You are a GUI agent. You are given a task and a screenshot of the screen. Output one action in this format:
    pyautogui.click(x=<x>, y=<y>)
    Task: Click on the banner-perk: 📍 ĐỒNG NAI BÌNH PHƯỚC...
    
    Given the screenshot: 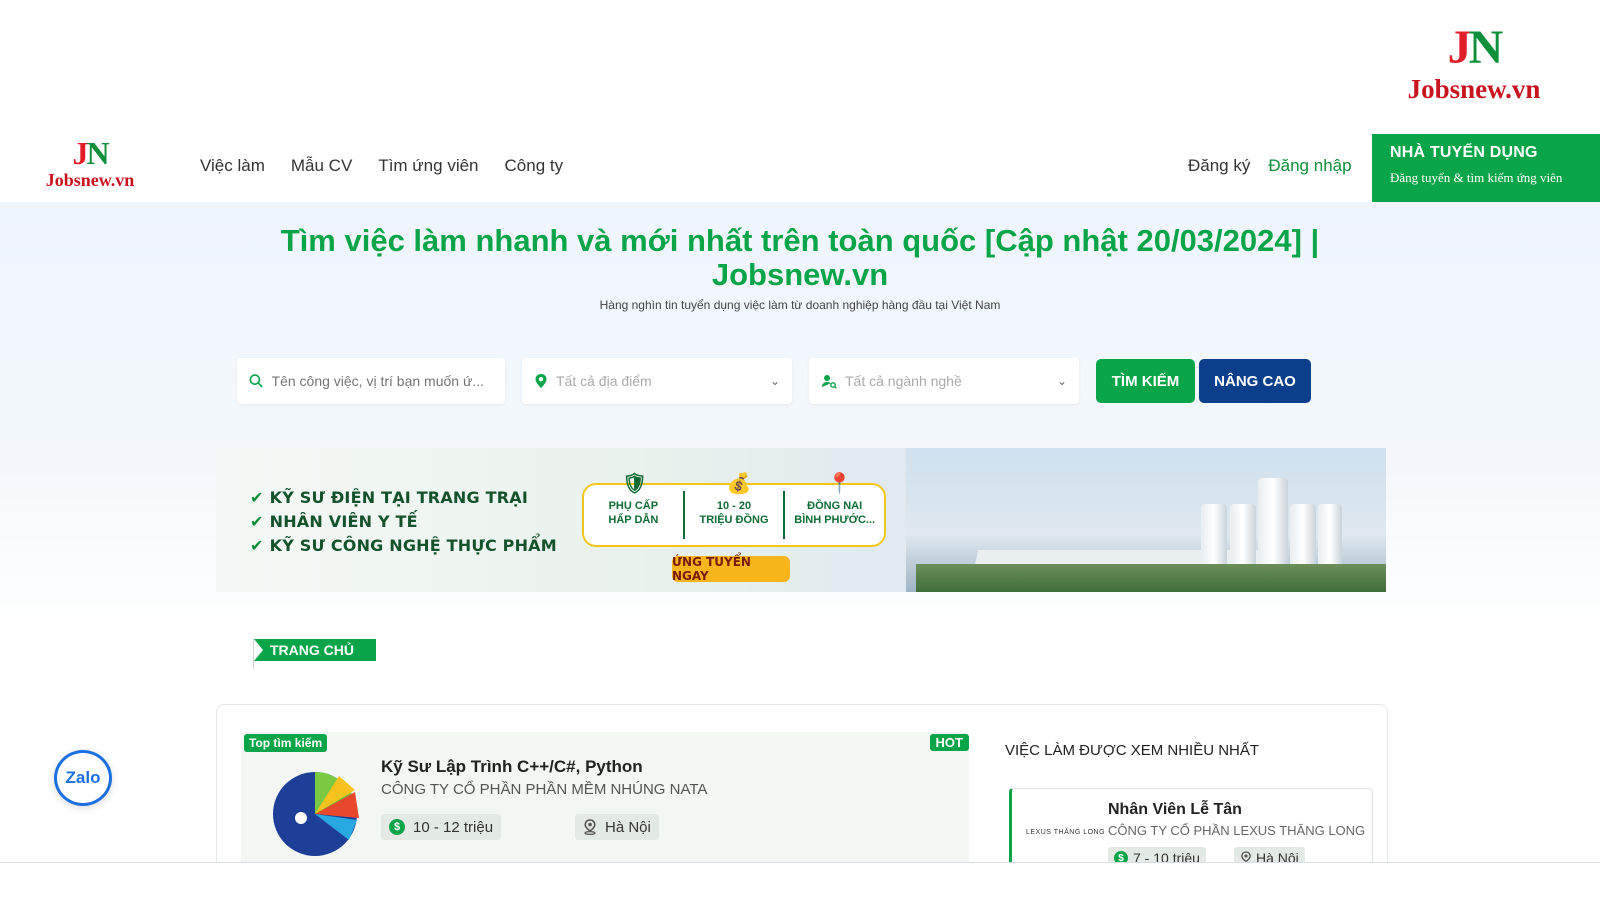 What is the action you would take?
    pyautogui.click(x=835, y=499)
    